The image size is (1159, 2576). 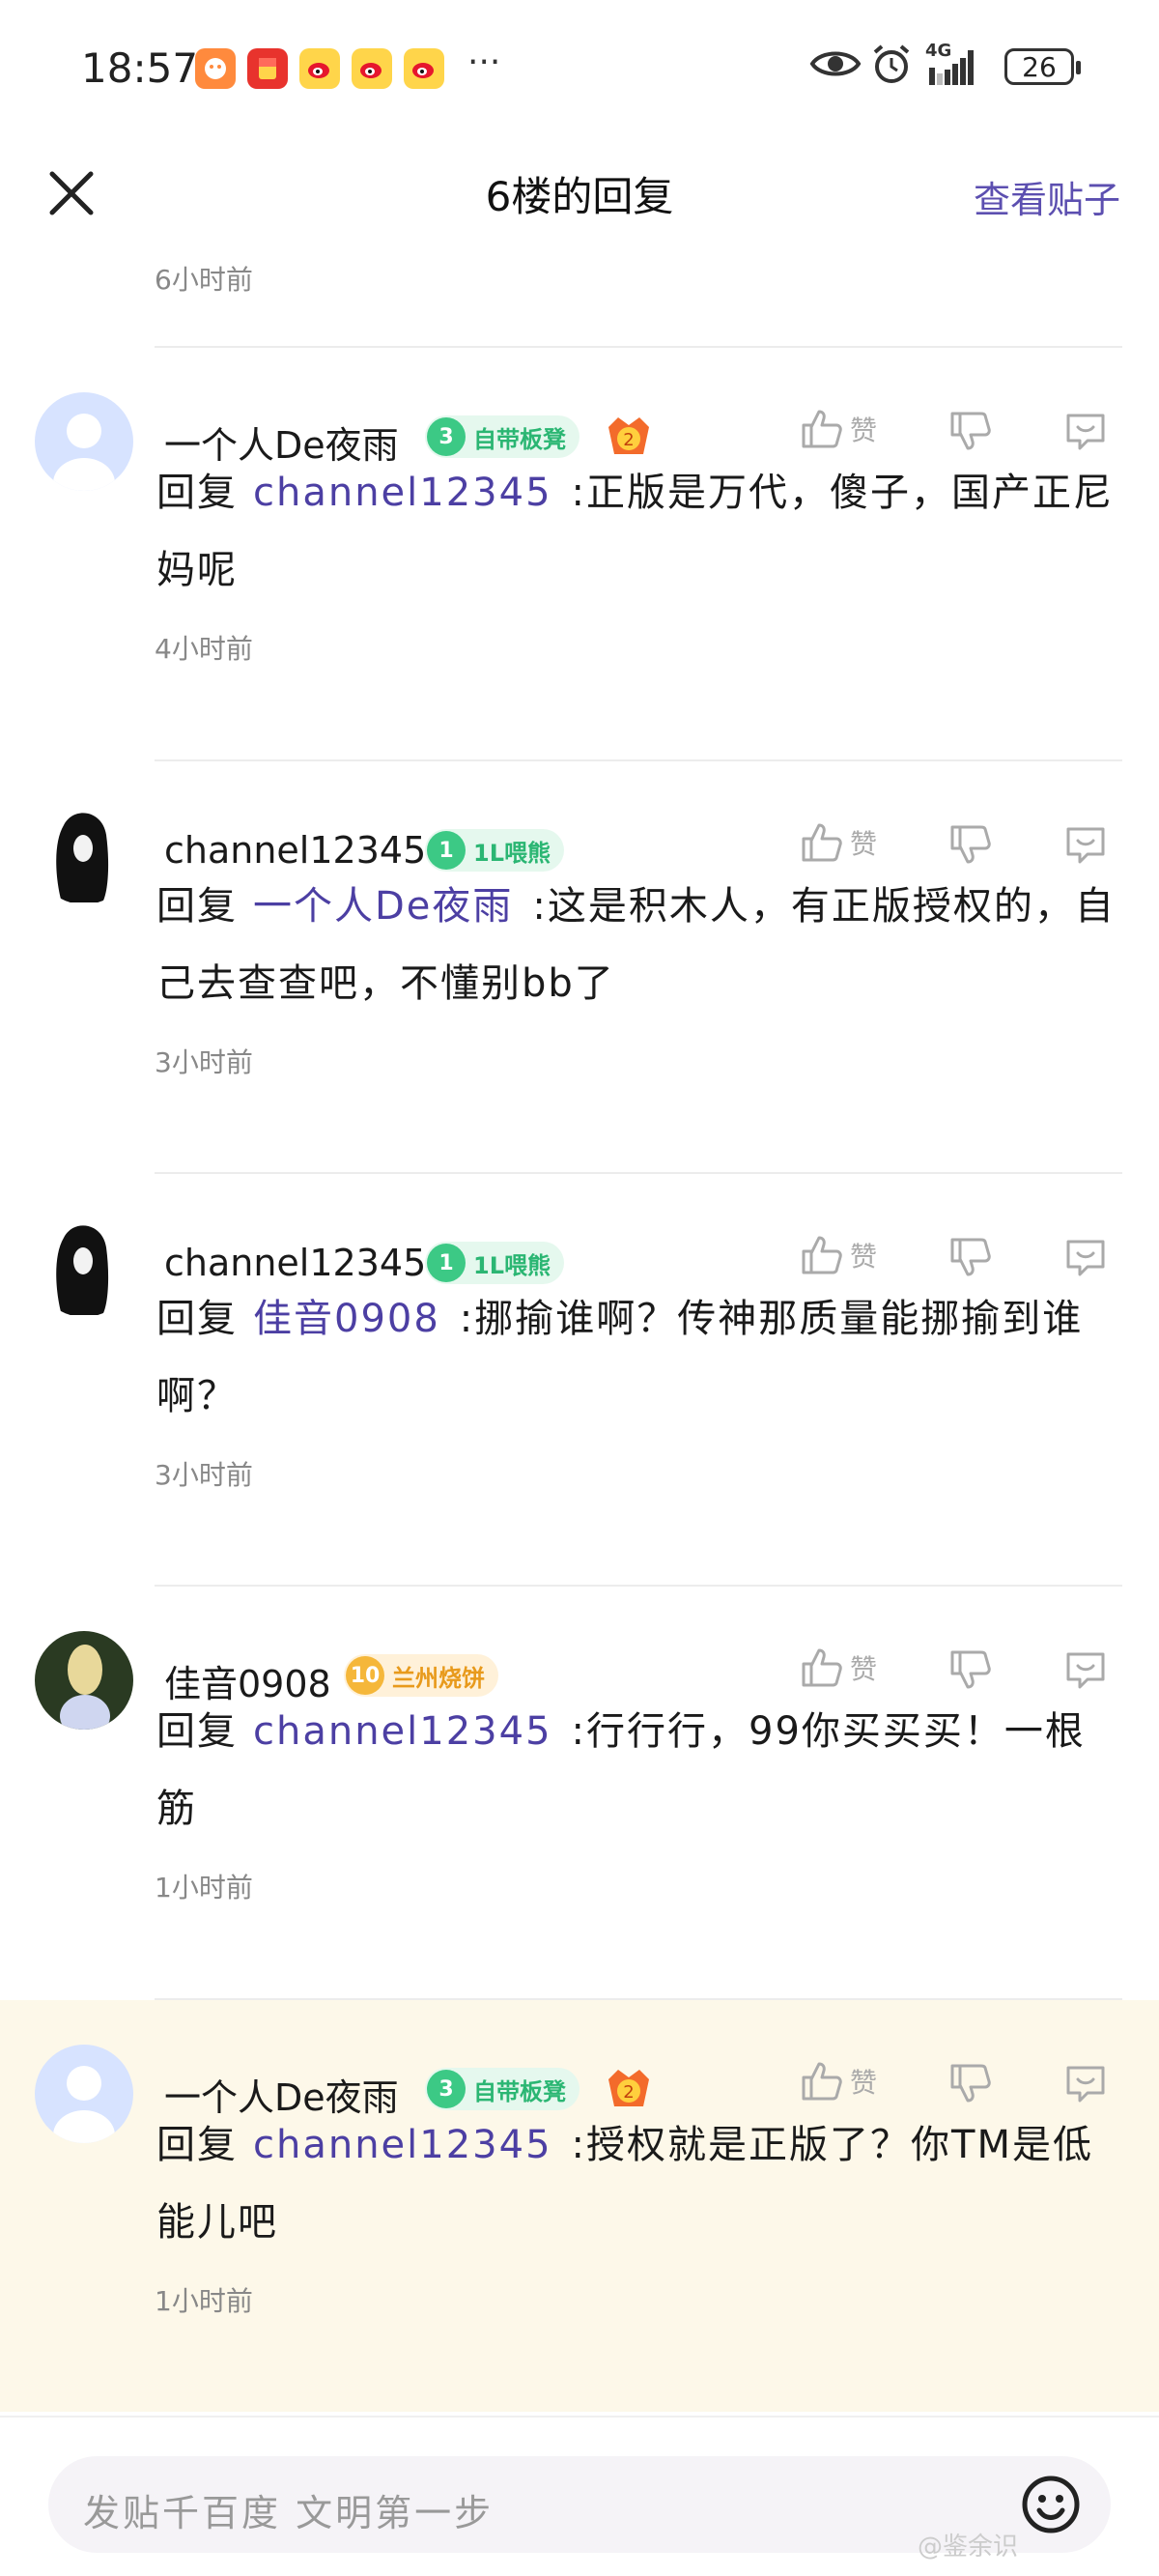 What do you see at coordinates (579, 193) in the screenshot?
I see `nav-bar: 6楼的回复 查看贴子` at bounding box center [579, 193].